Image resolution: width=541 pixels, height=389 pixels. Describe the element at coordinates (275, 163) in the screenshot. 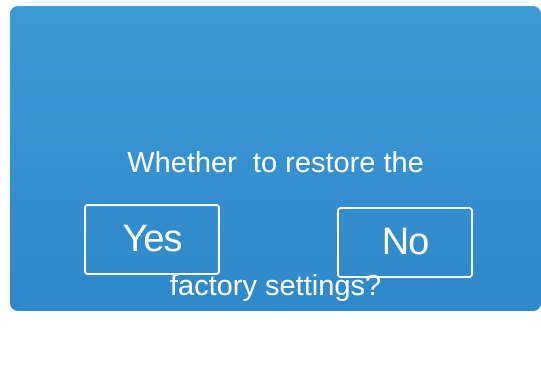

I see `message-line-1: Whether to restore the` at that location.